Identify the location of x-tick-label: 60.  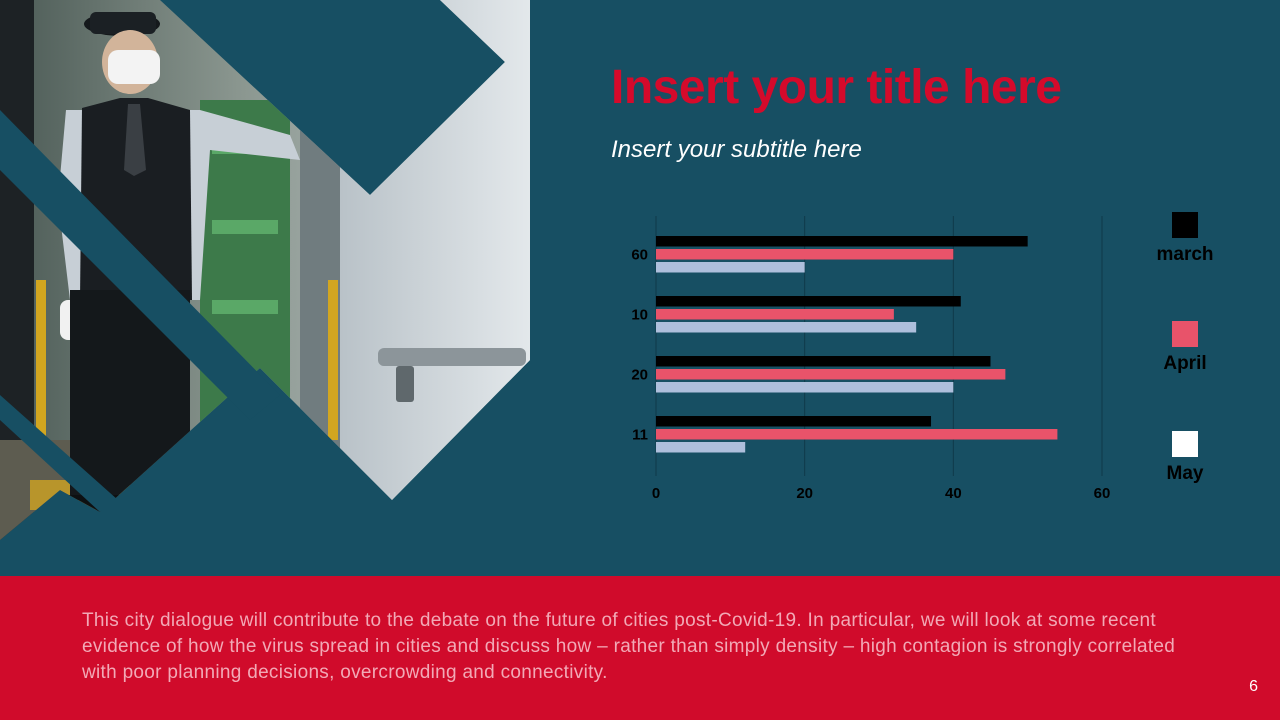
(1102, 493).